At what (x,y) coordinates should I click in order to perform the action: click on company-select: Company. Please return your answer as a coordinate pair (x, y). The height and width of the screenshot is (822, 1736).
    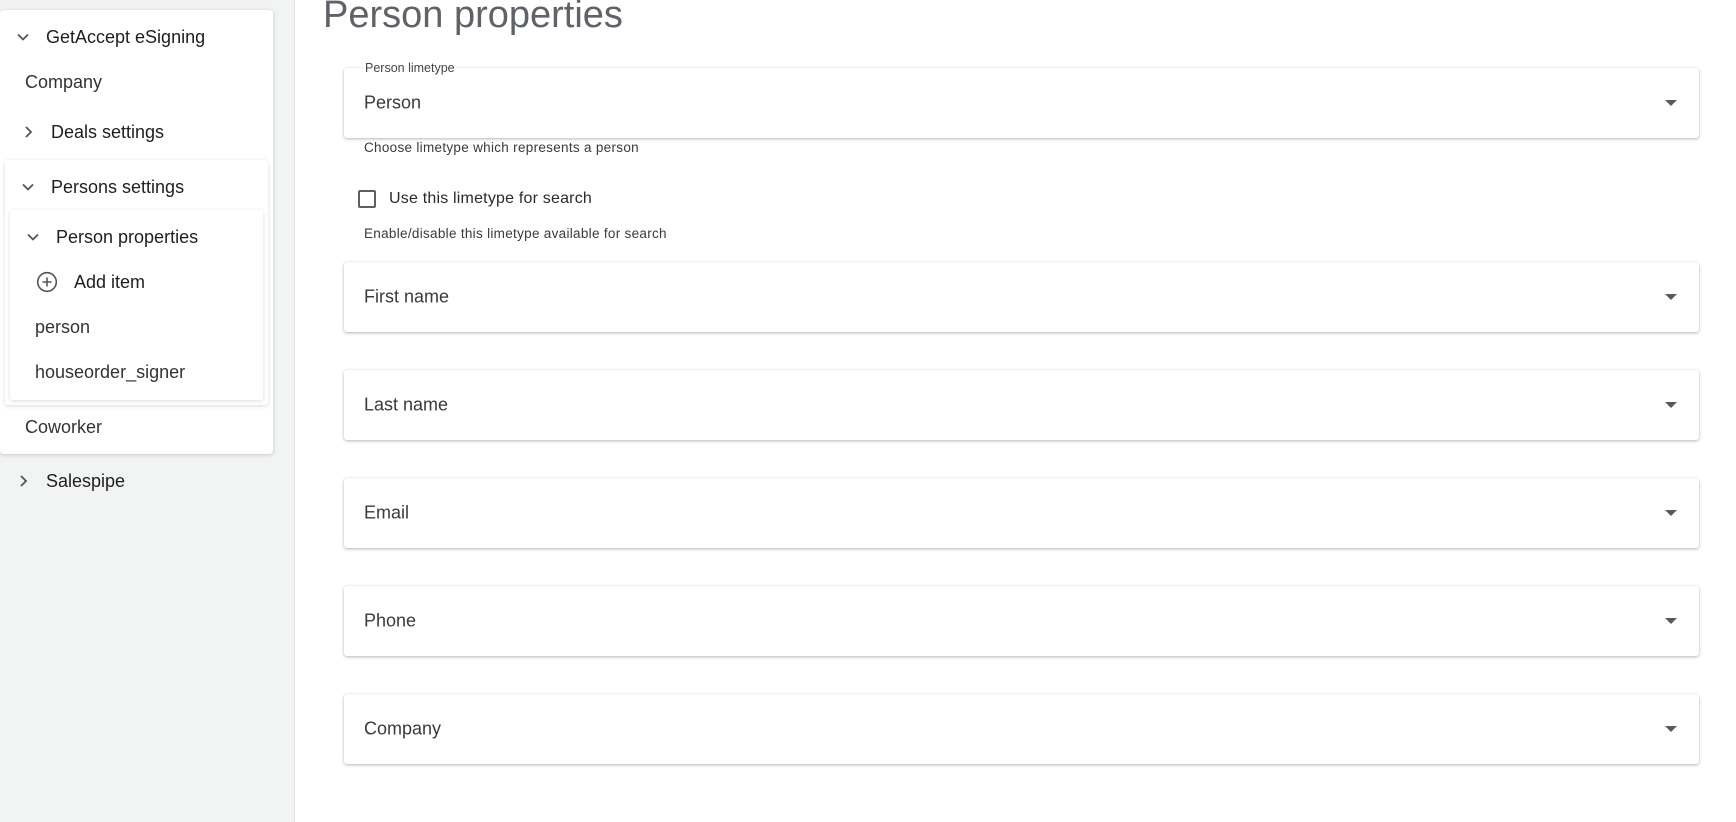
    Looking at the image, I should click on (1021, 729).